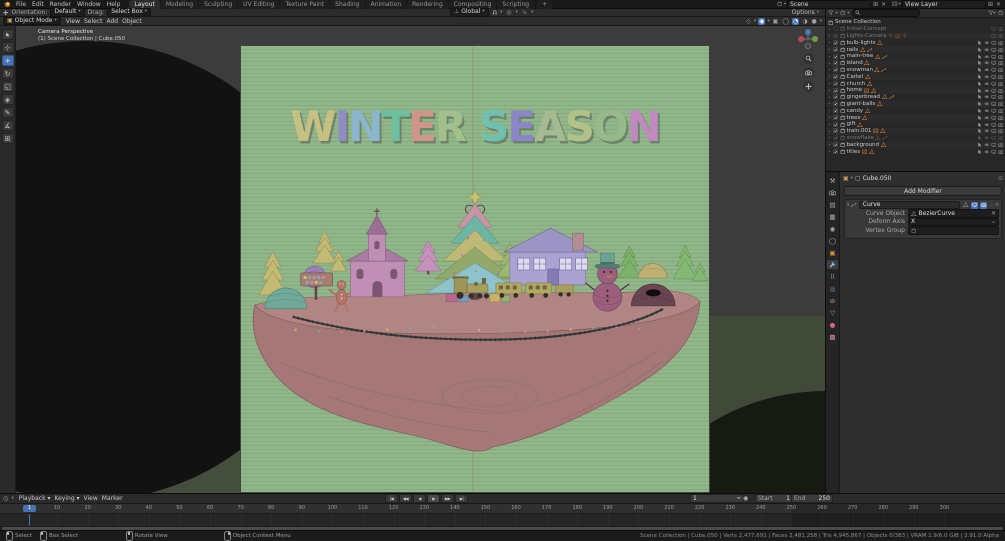 The width and height of the screenshot is (1005, 541). I want to click on tab-animation: Animation, so click(386, 4).